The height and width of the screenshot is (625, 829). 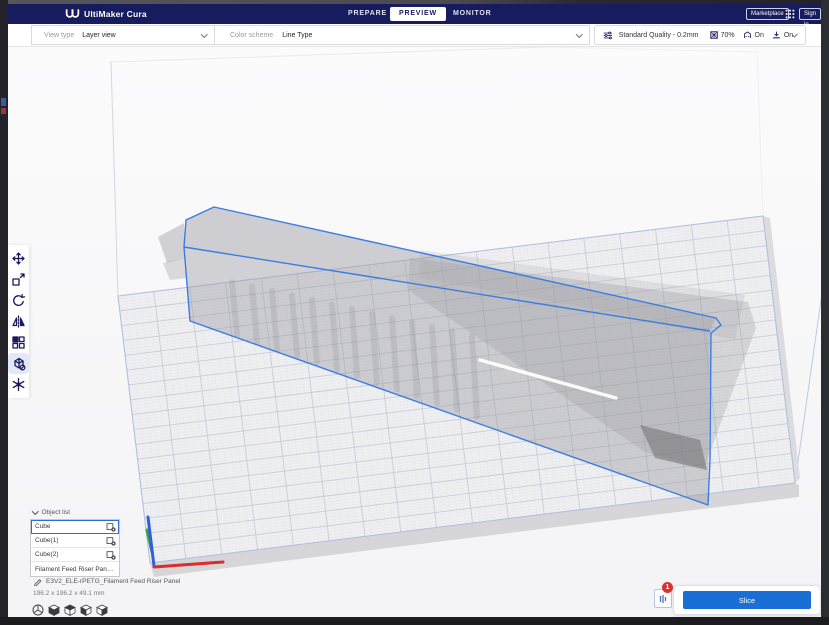 I want to click on grid-apps-icon, so click(x=790, y=14).